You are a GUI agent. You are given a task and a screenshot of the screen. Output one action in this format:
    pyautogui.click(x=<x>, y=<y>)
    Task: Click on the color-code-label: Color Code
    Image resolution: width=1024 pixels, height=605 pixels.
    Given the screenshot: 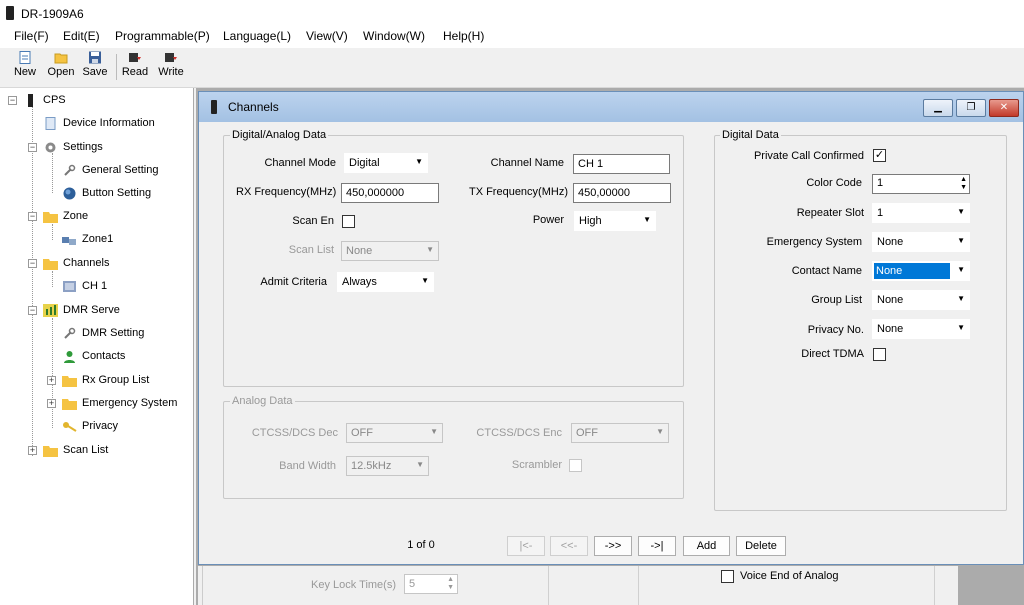 What is the action you would take?
    pyautogui.click(x=834, y=183)
    